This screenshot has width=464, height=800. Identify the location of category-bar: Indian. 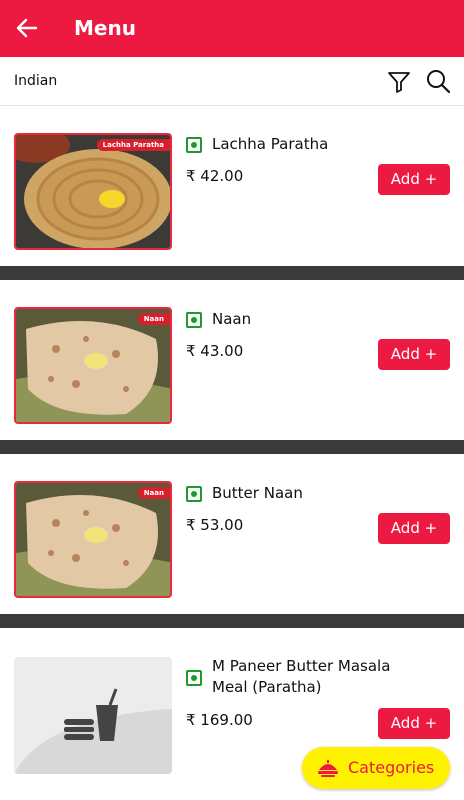
(232, 81).